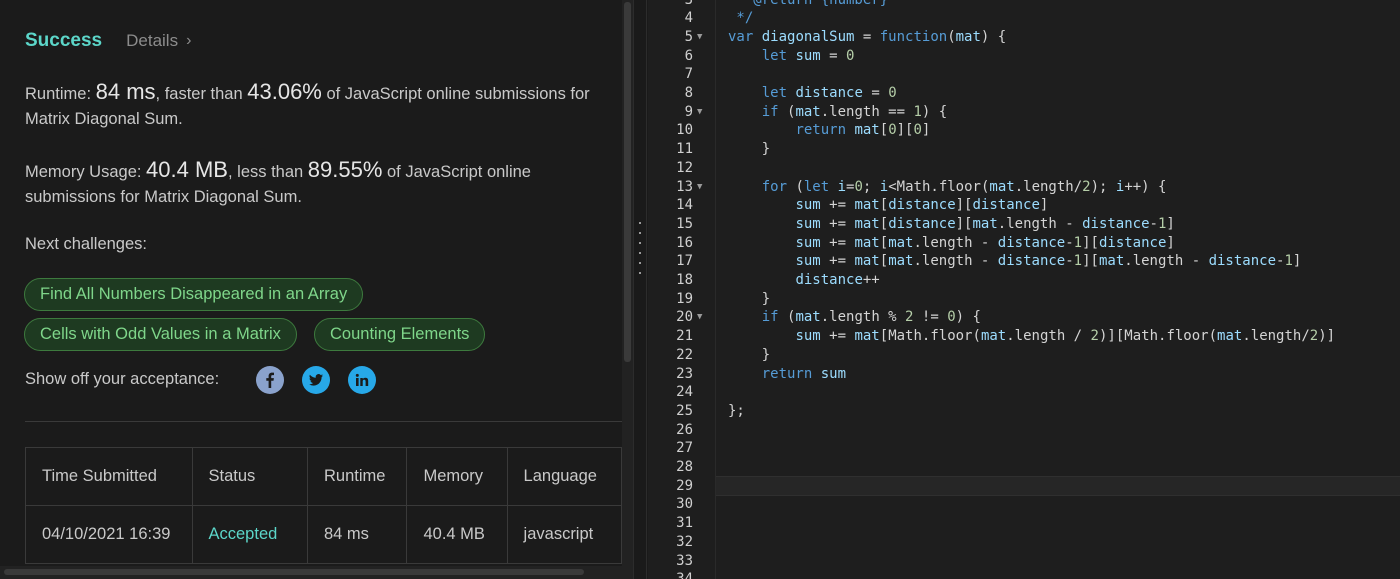 This screenshot has height=579, width=1400. What do you see at coordinates (684, 205) in the screenshot?
I see `line-number: 14` at bounding box center [684, 205].